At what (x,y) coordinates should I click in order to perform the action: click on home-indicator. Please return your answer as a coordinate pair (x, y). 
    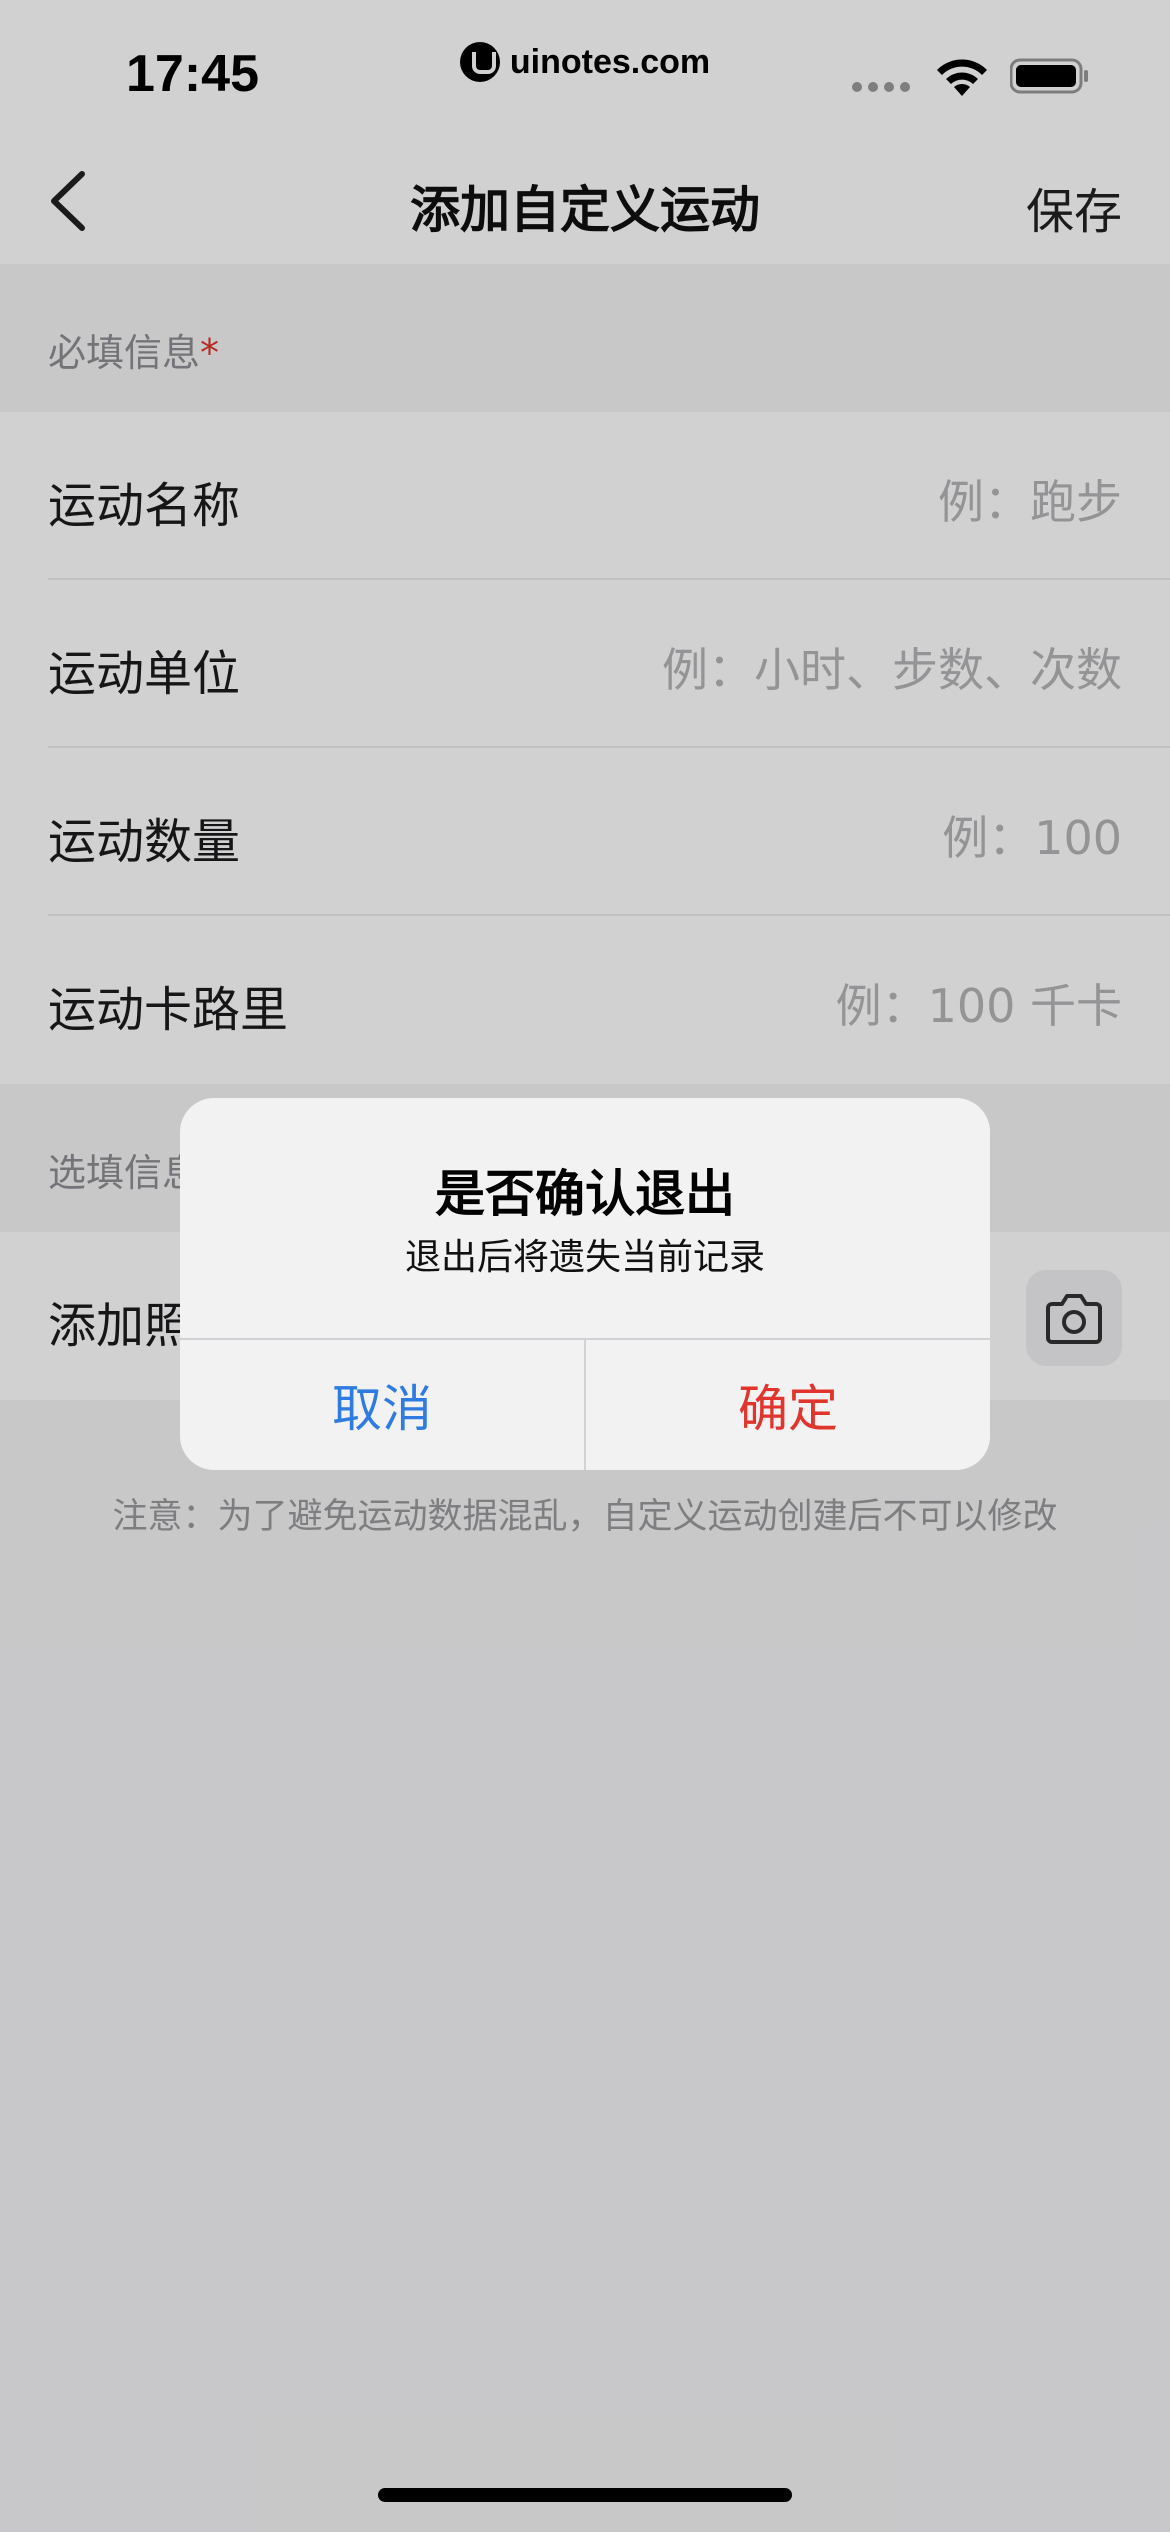
    Looking at the image, I should click on (585, 2495).